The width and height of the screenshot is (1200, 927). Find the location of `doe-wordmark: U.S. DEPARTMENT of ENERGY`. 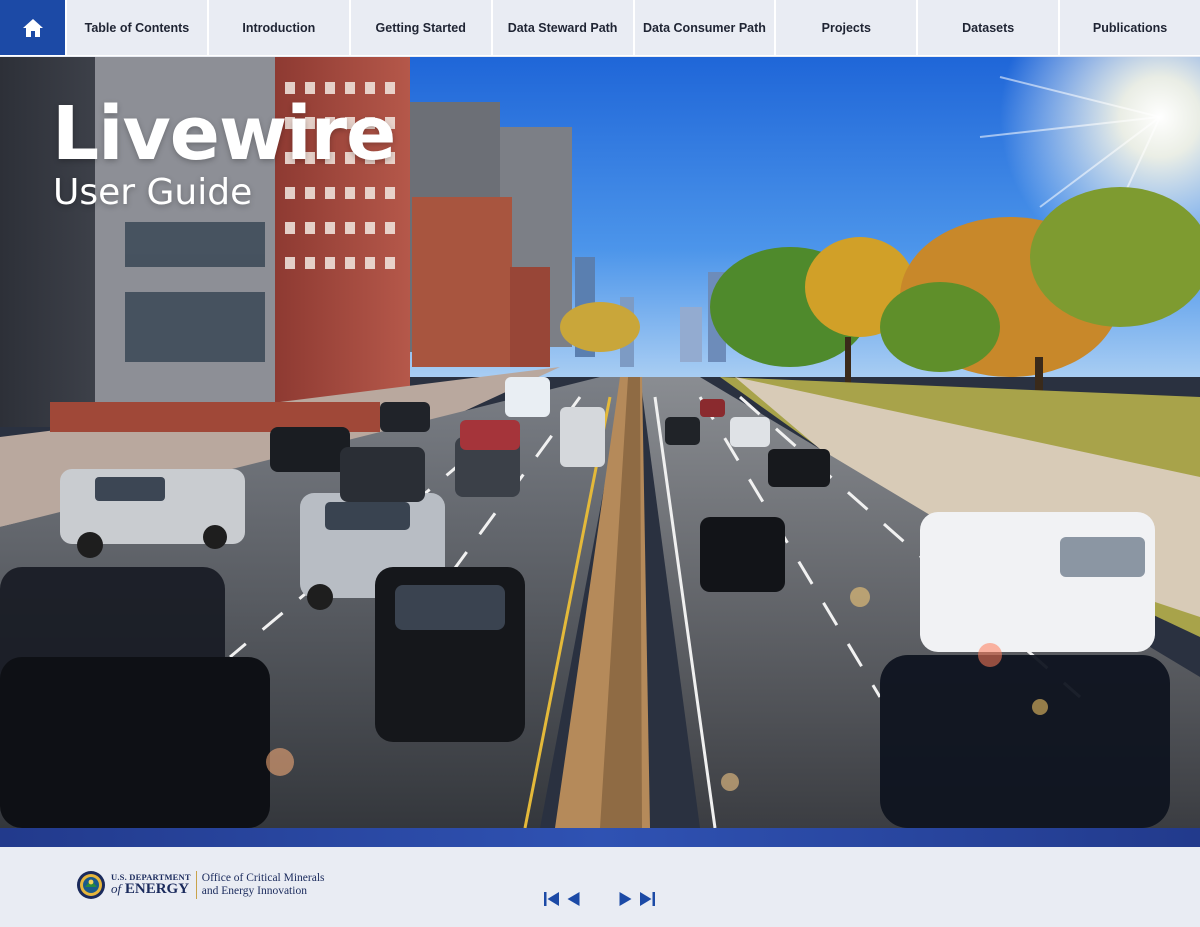

doe-wordmark: U.S. DEPARTMENT of ENERGY is located at coordinates (151, 884).